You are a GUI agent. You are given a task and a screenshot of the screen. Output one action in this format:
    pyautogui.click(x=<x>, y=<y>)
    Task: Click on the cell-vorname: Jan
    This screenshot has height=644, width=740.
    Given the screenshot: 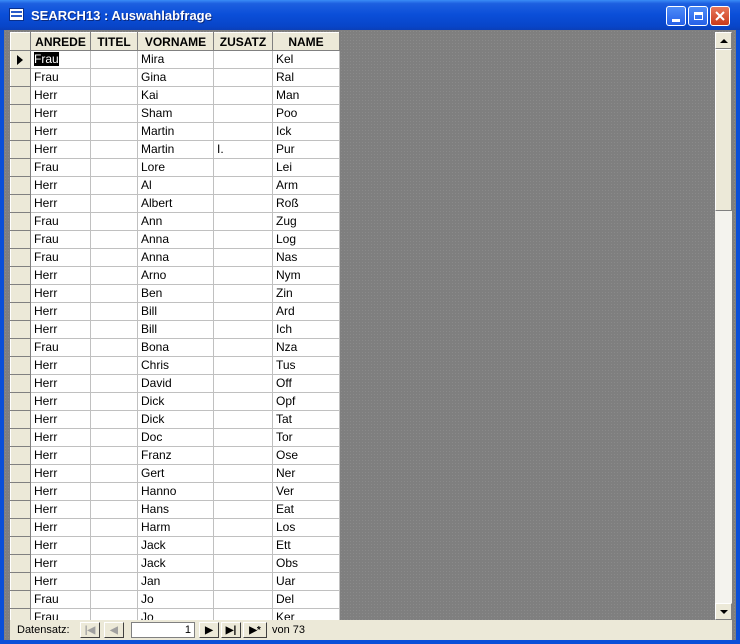 What is the action you would take?
    pyautogui.click(x=175, y=581)
    